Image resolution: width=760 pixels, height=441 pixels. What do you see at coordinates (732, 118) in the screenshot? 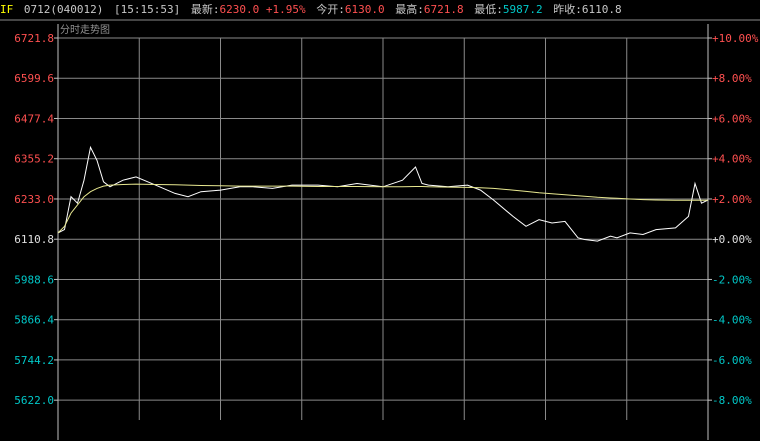
I see `y-tick-label-right: +6.00%` at bounding box center [732, 118].